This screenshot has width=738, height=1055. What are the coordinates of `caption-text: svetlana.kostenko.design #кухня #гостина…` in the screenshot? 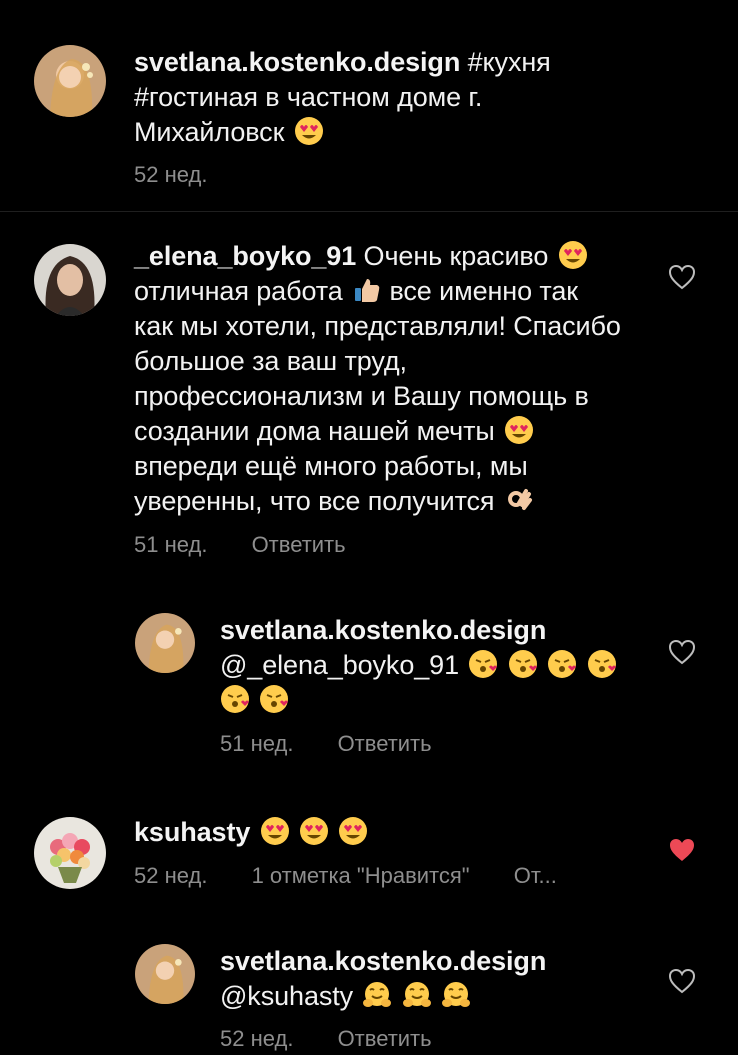 It's located at (359, 97).